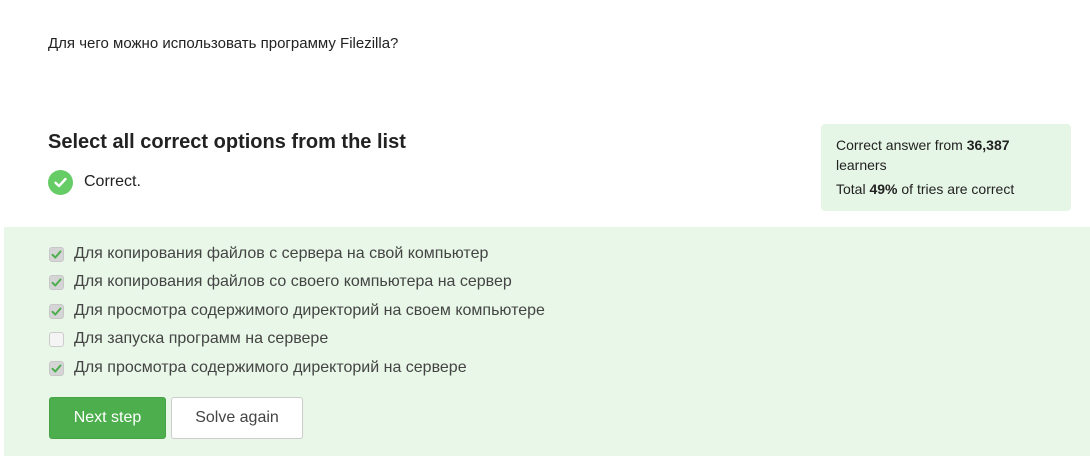 Image resolution: width=1090 pixels, height=456 pixels. I want to click on check-circle-icon, so click(60, 182).